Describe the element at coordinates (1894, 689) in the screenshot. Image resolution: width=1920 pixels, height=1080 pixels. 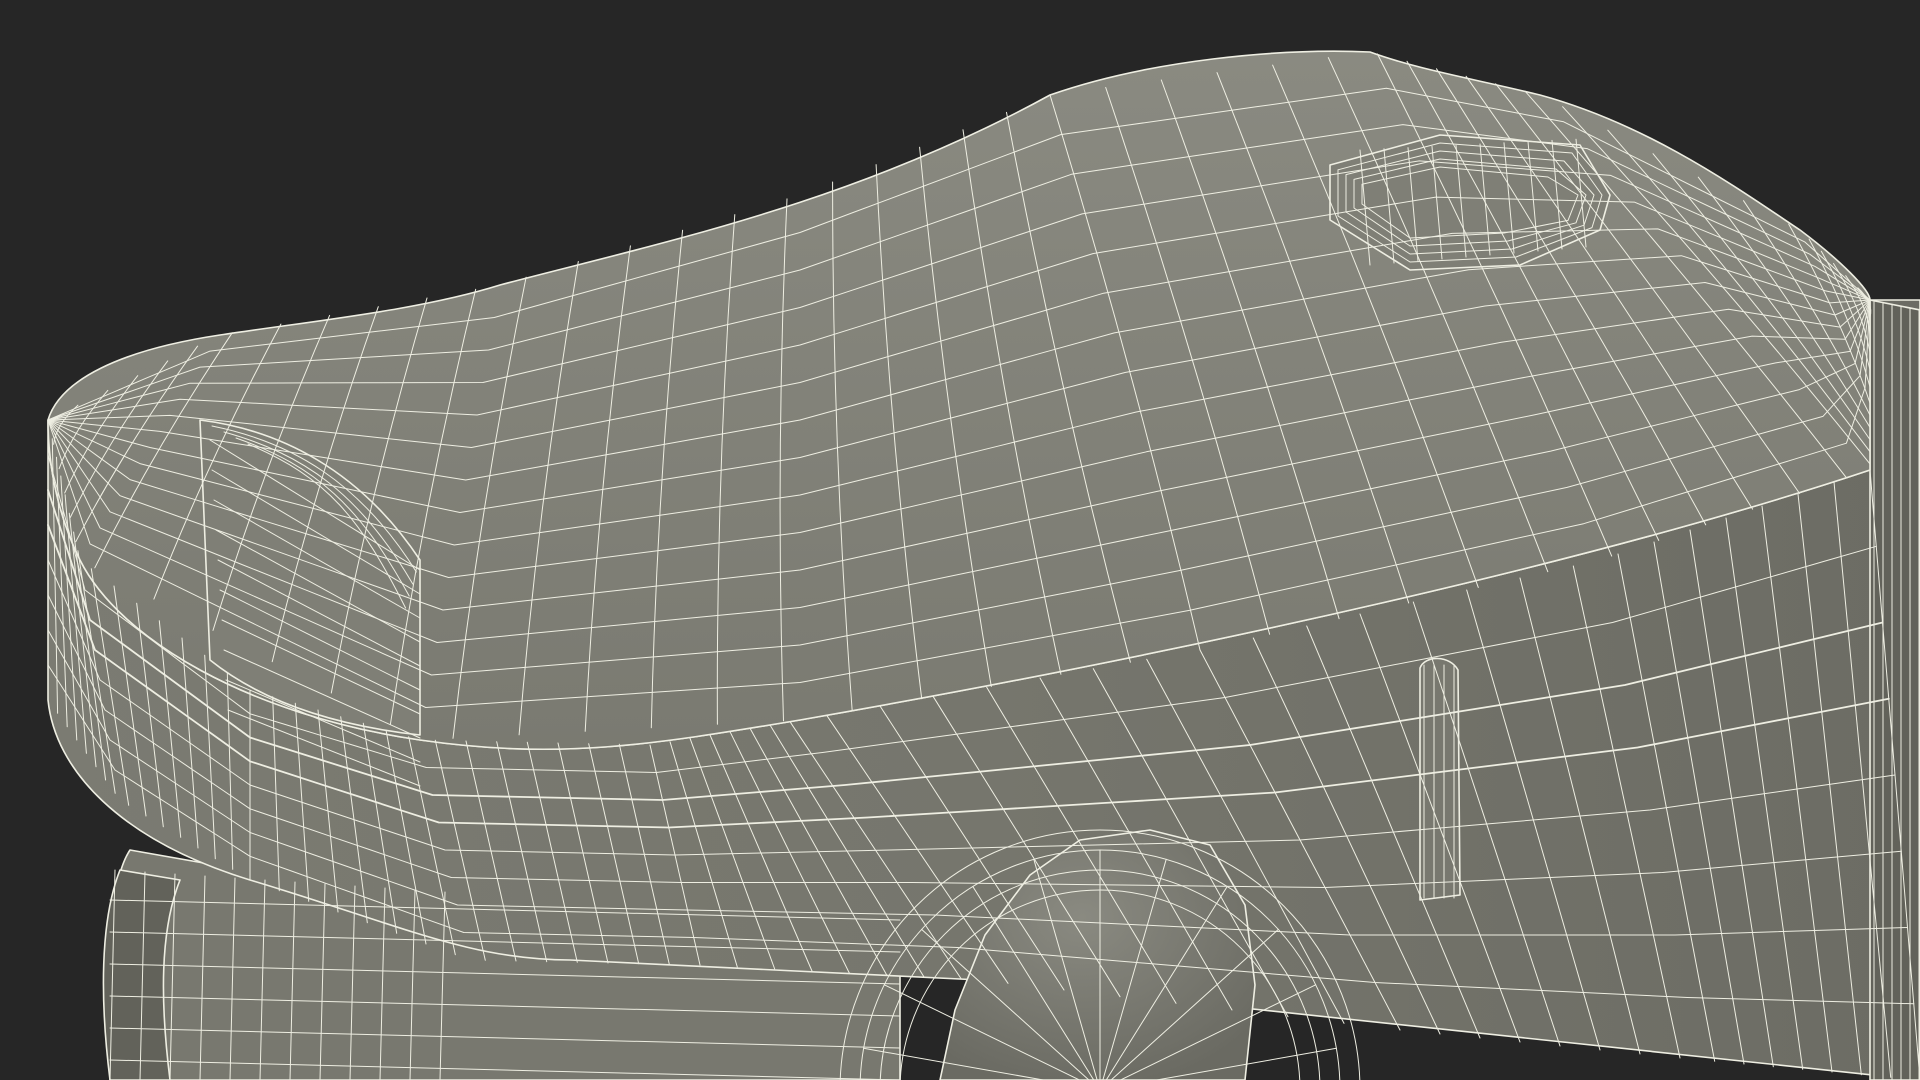
I see `housing-right-face` at that location.